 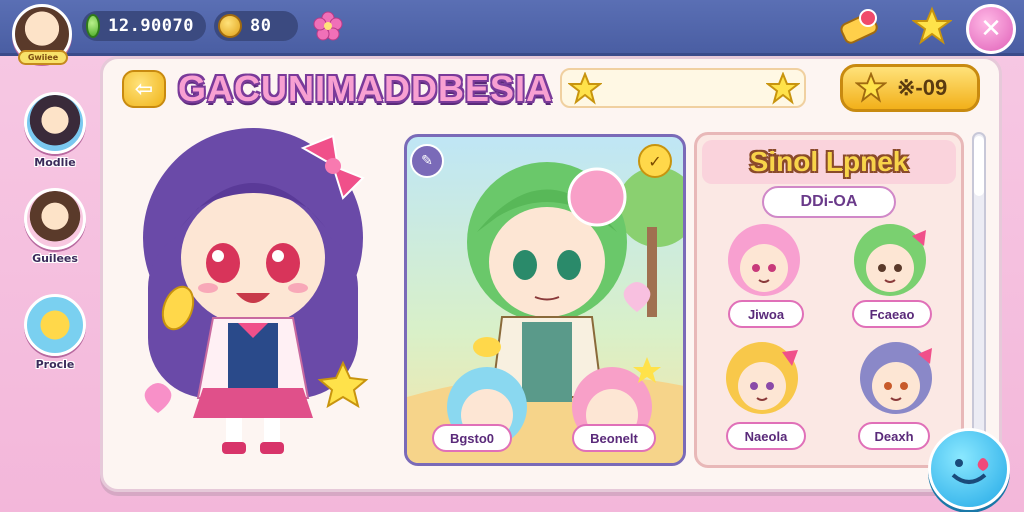 I want to click on close-icon: ✕, so click(x=991, y=29).